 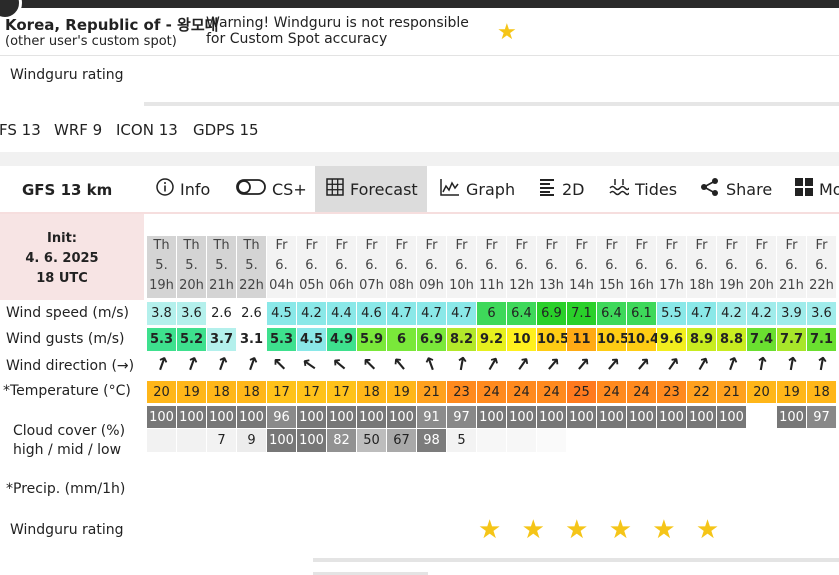 I want to click on model-link-icon: ICON 13, so click(x=147, y=130).